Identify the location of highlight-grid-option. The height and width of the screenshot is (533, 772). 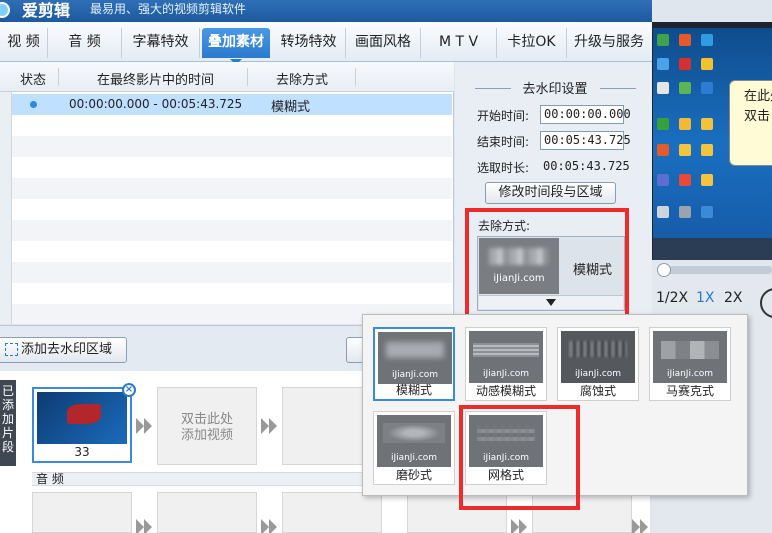
(519, 457).